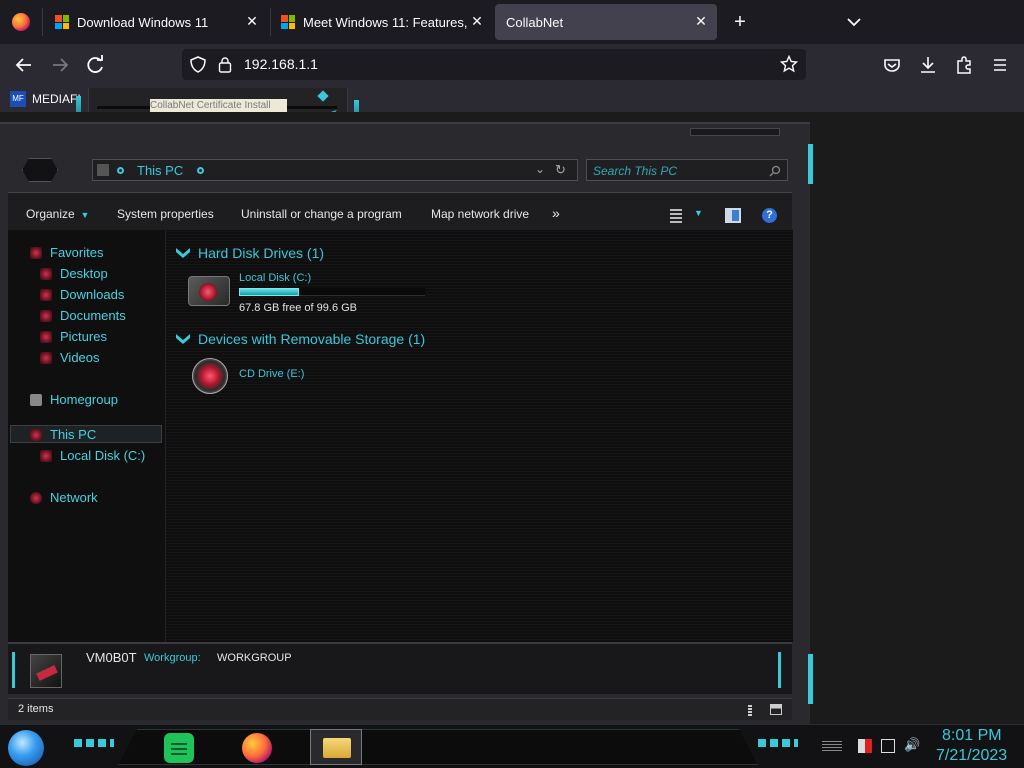 The image size is (1024, 768). I want to click on action-center-flag-icon, so click(865, 746).